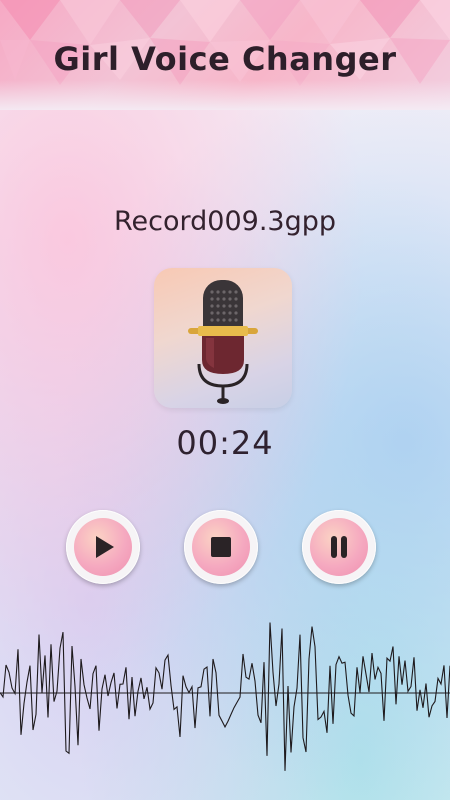  I want to click on microphone-artwork, so click(223, 338).